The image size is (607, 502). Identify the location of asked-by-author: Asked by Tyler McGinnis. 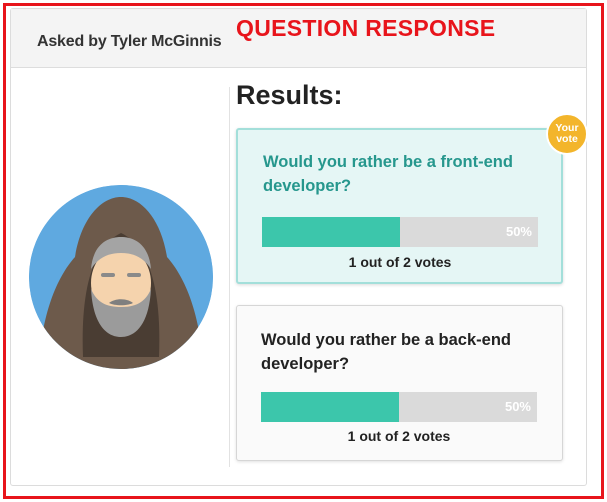
(129, 41).